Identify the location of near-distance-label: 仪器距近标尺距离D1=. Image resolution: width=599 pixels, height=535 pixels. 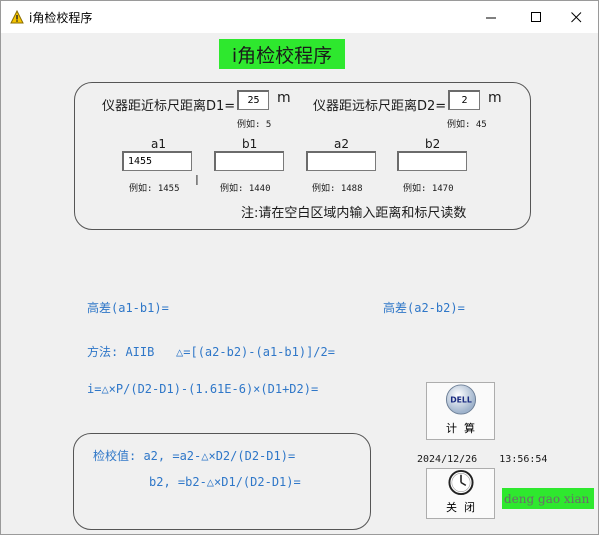
(169, 106).